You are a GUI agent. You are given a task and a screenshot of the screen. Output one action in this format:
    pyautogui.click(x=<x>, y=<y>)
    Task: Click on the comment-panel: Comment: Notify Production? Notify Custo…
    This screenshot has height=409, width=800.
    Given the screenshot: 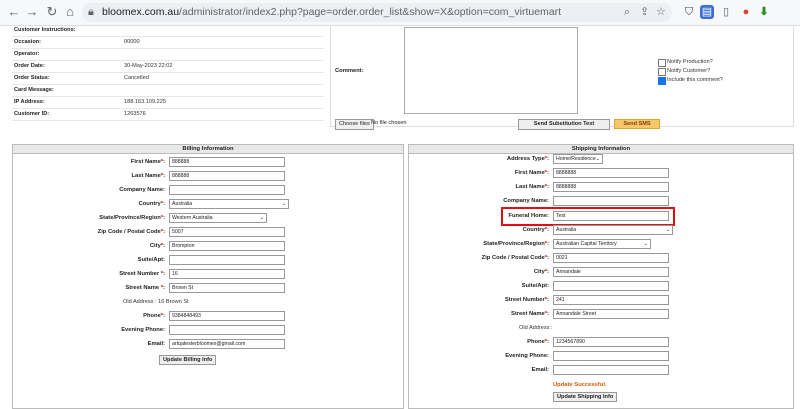 What is the action you would take?
    pyautogui.click(x=562, y=78)
    